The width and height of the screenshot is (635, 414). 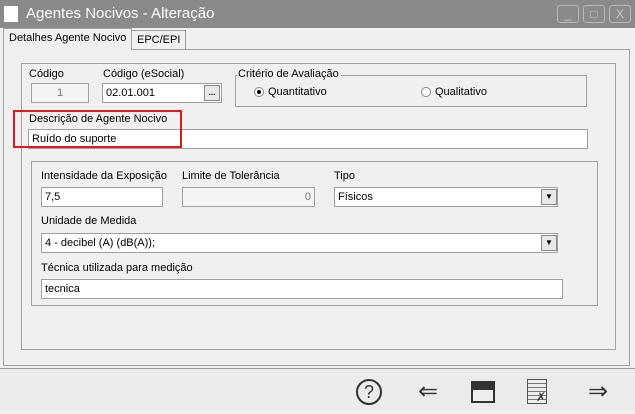 I want to click on maximize-button: □, so click(x=594, y=14).